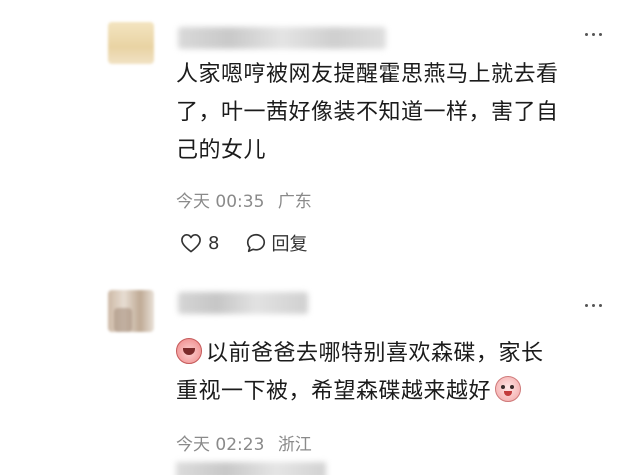  I want to click on comment-location: 广东, so click(294, 202).